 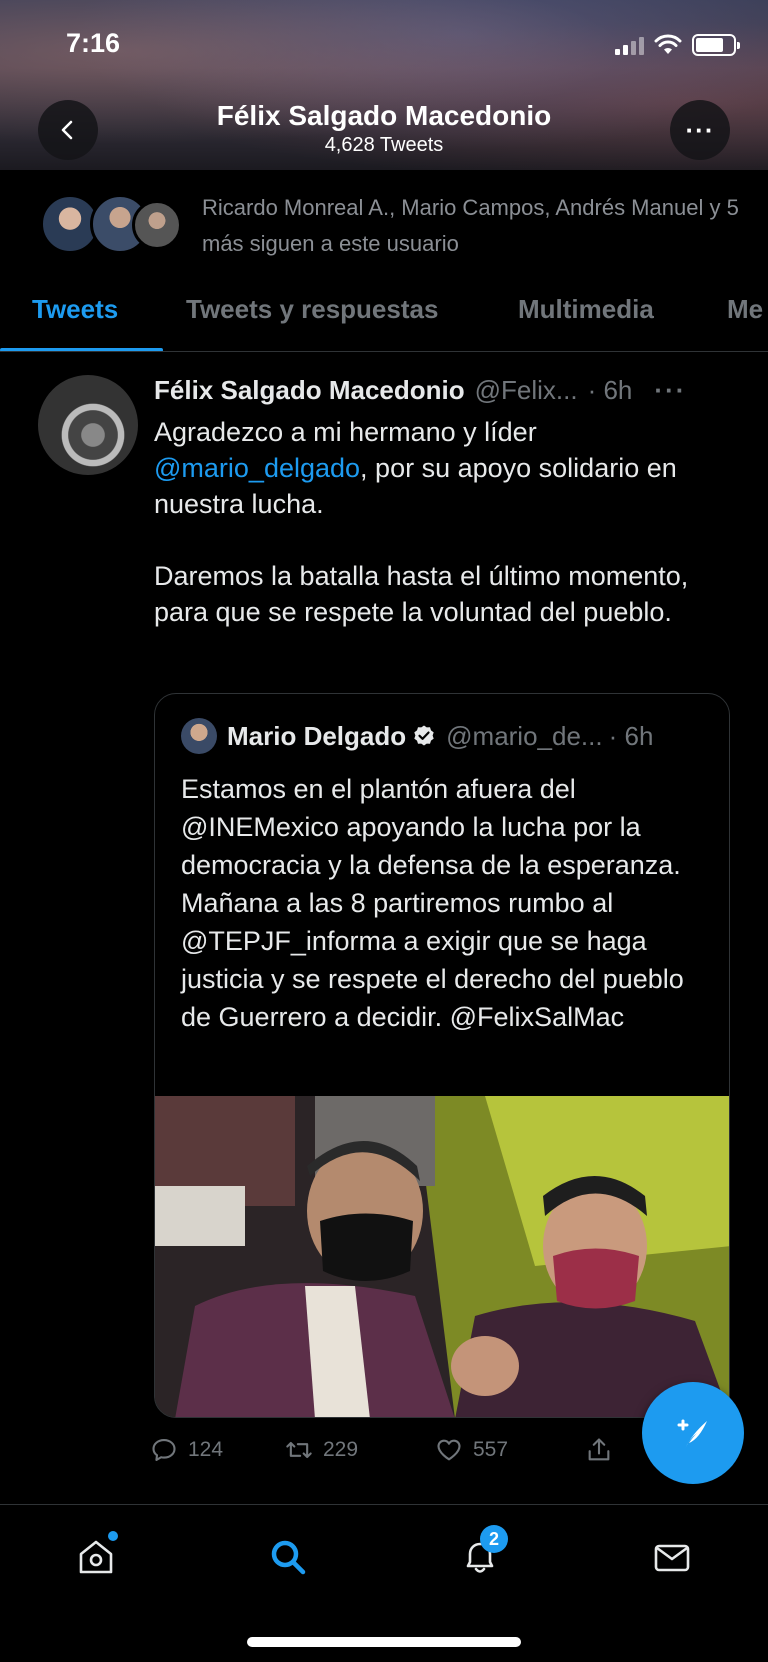 I want to click on wifi-icon, so click(x=668, y=44).